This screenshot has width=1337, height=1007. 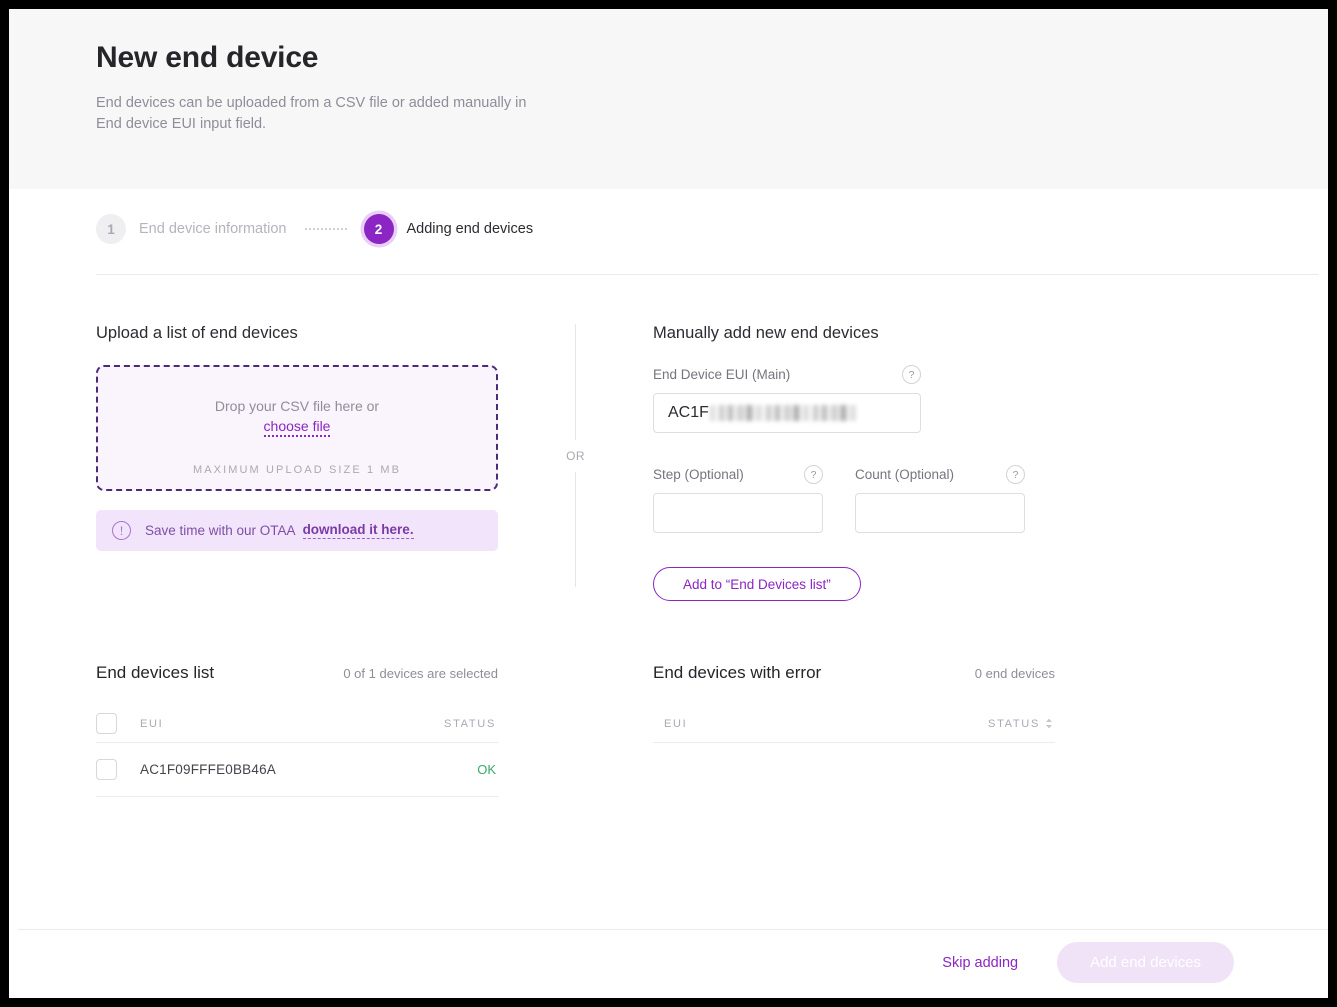 I want to click on end-devices-list-title: End devices list, so click(x=155, y=672).